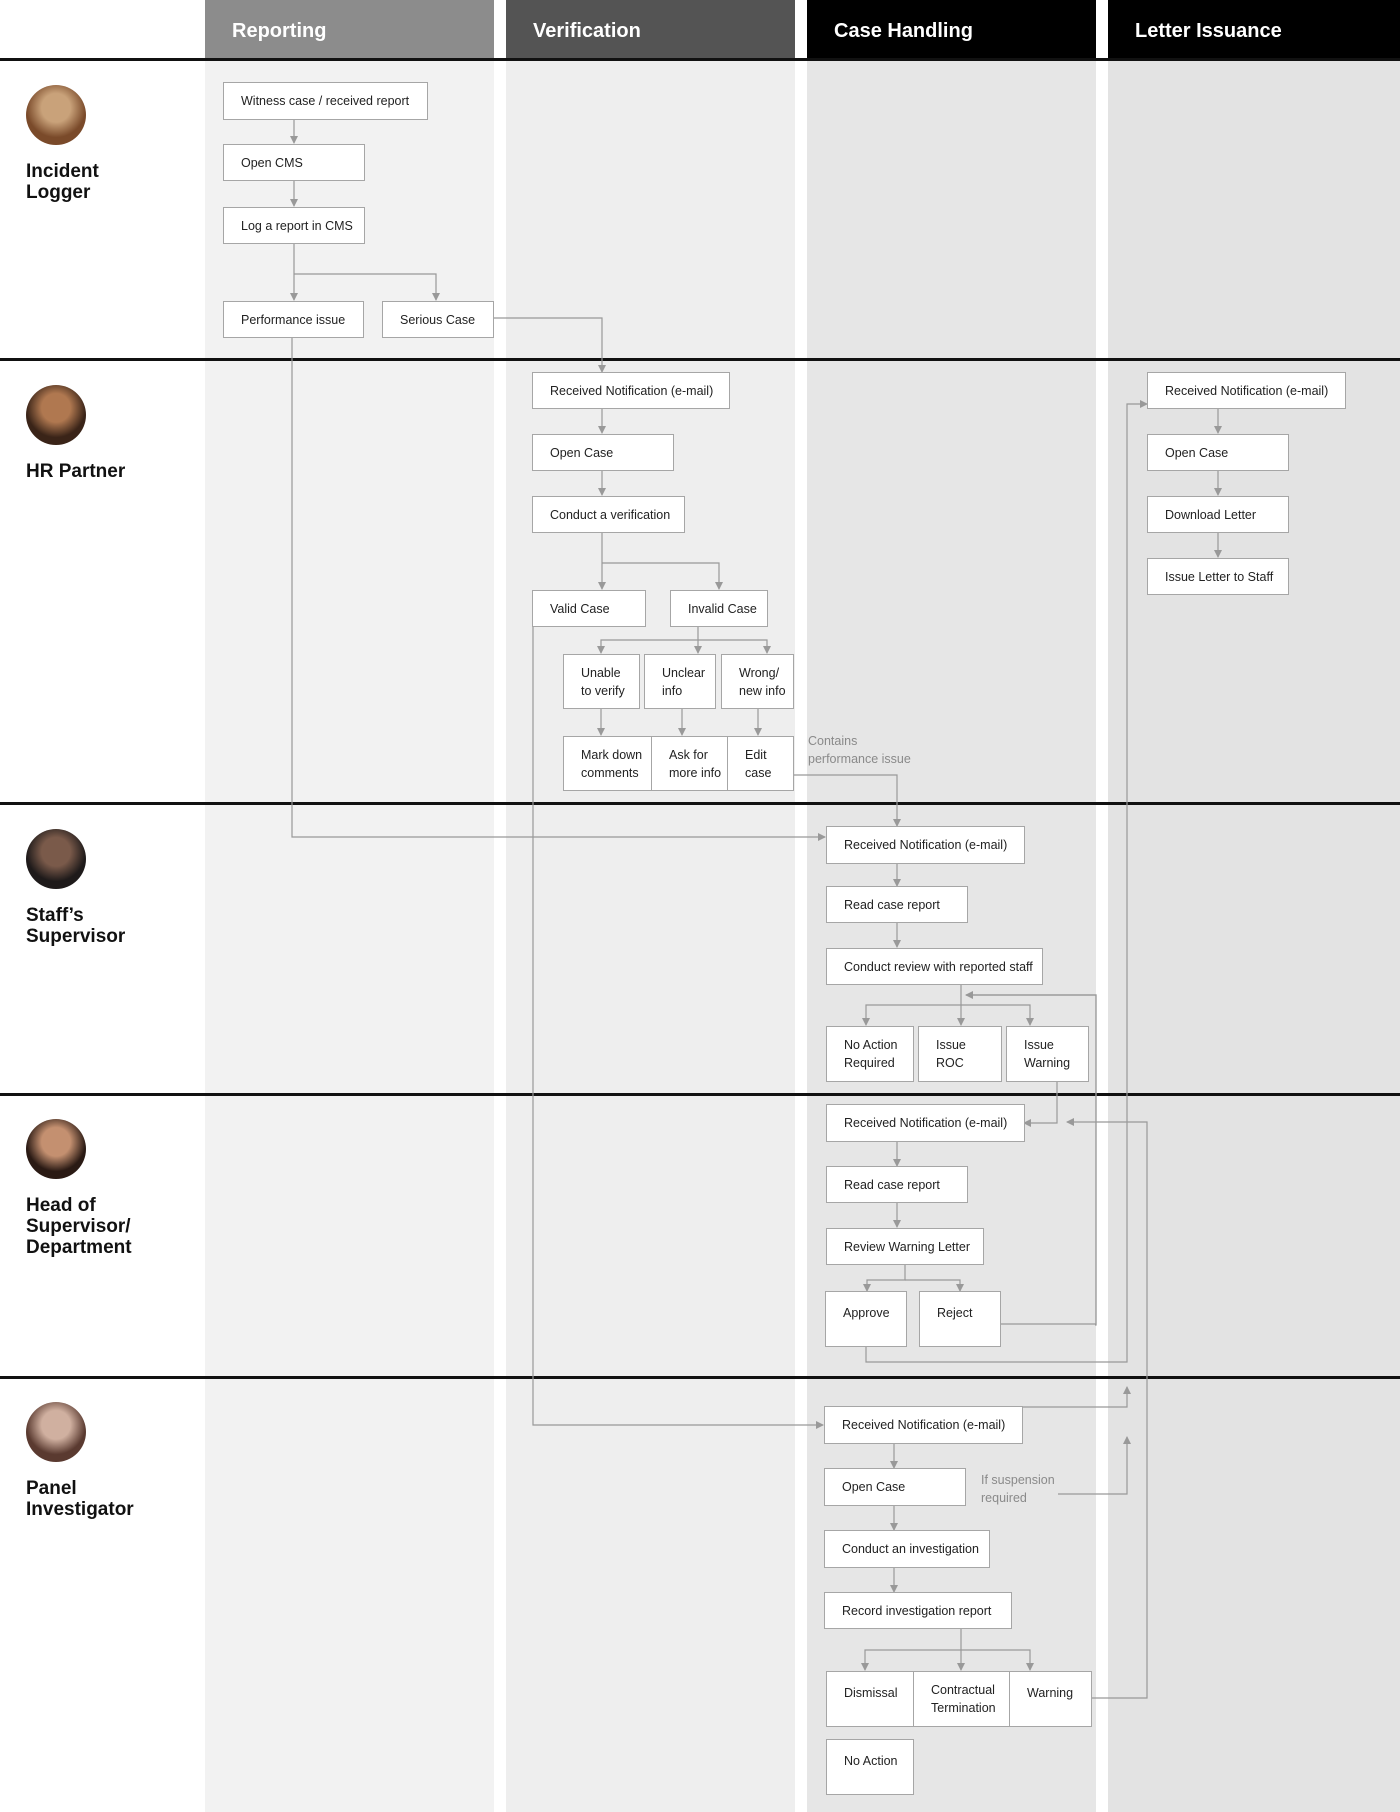  Describe the element at coordinates (580, 608) in the screenshot. I see `box-label: Valid Case` at that location.